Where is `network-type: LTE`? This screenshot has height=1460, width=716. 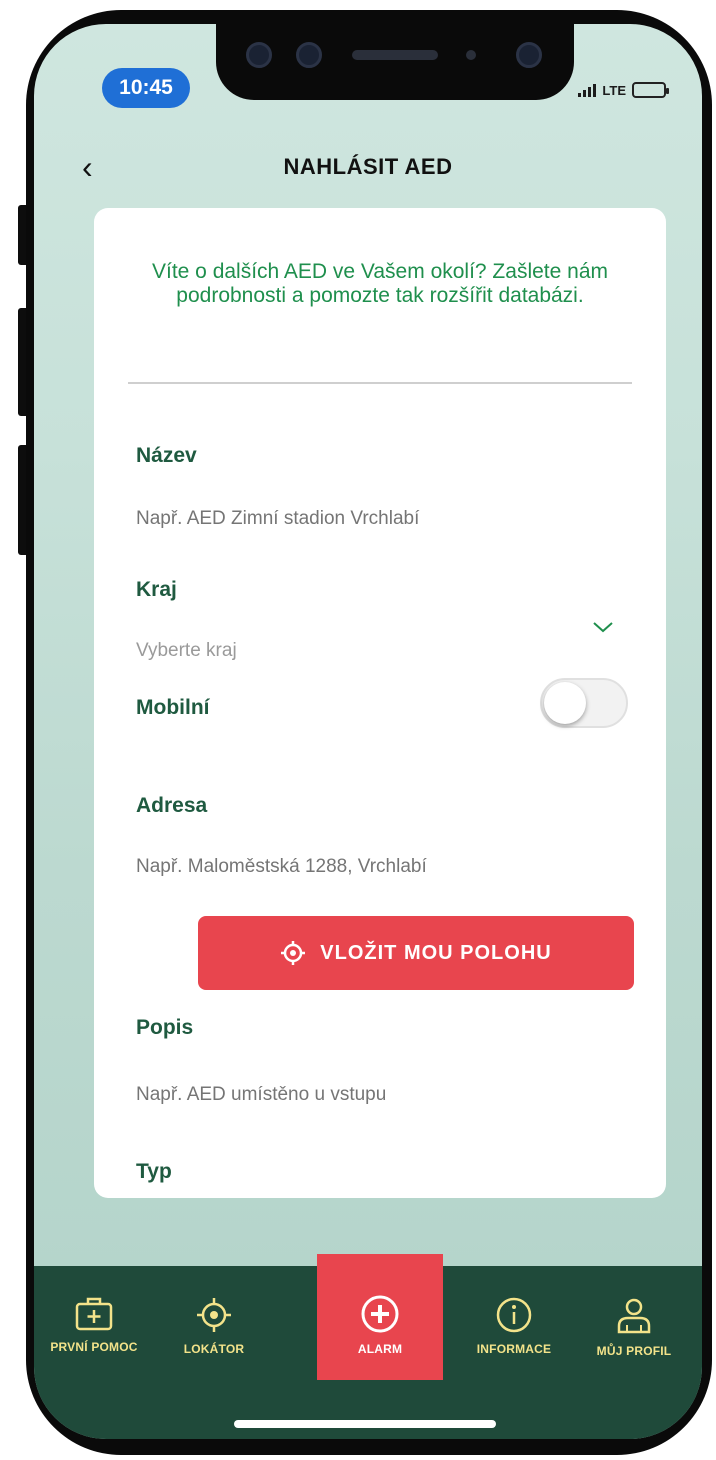
network-type: LTE is located at coordinates (614, 90).